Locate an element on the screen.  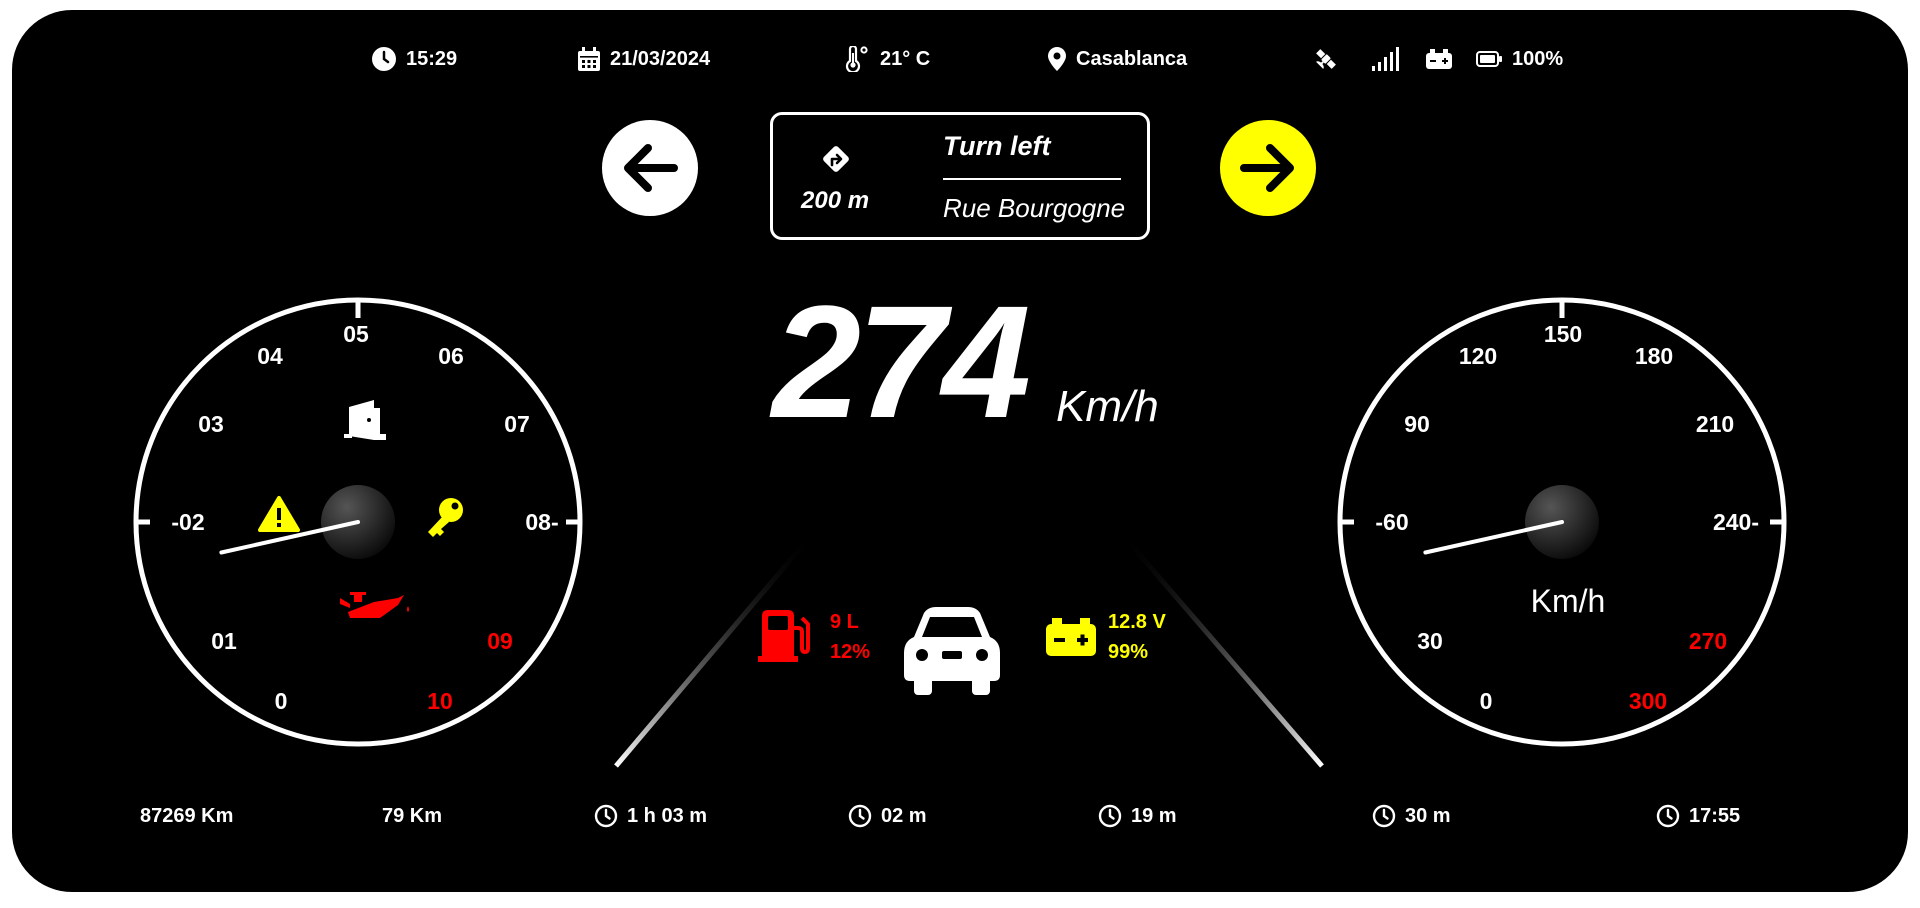
turn-instruction: Turn left is located at coordinates (997, 146).